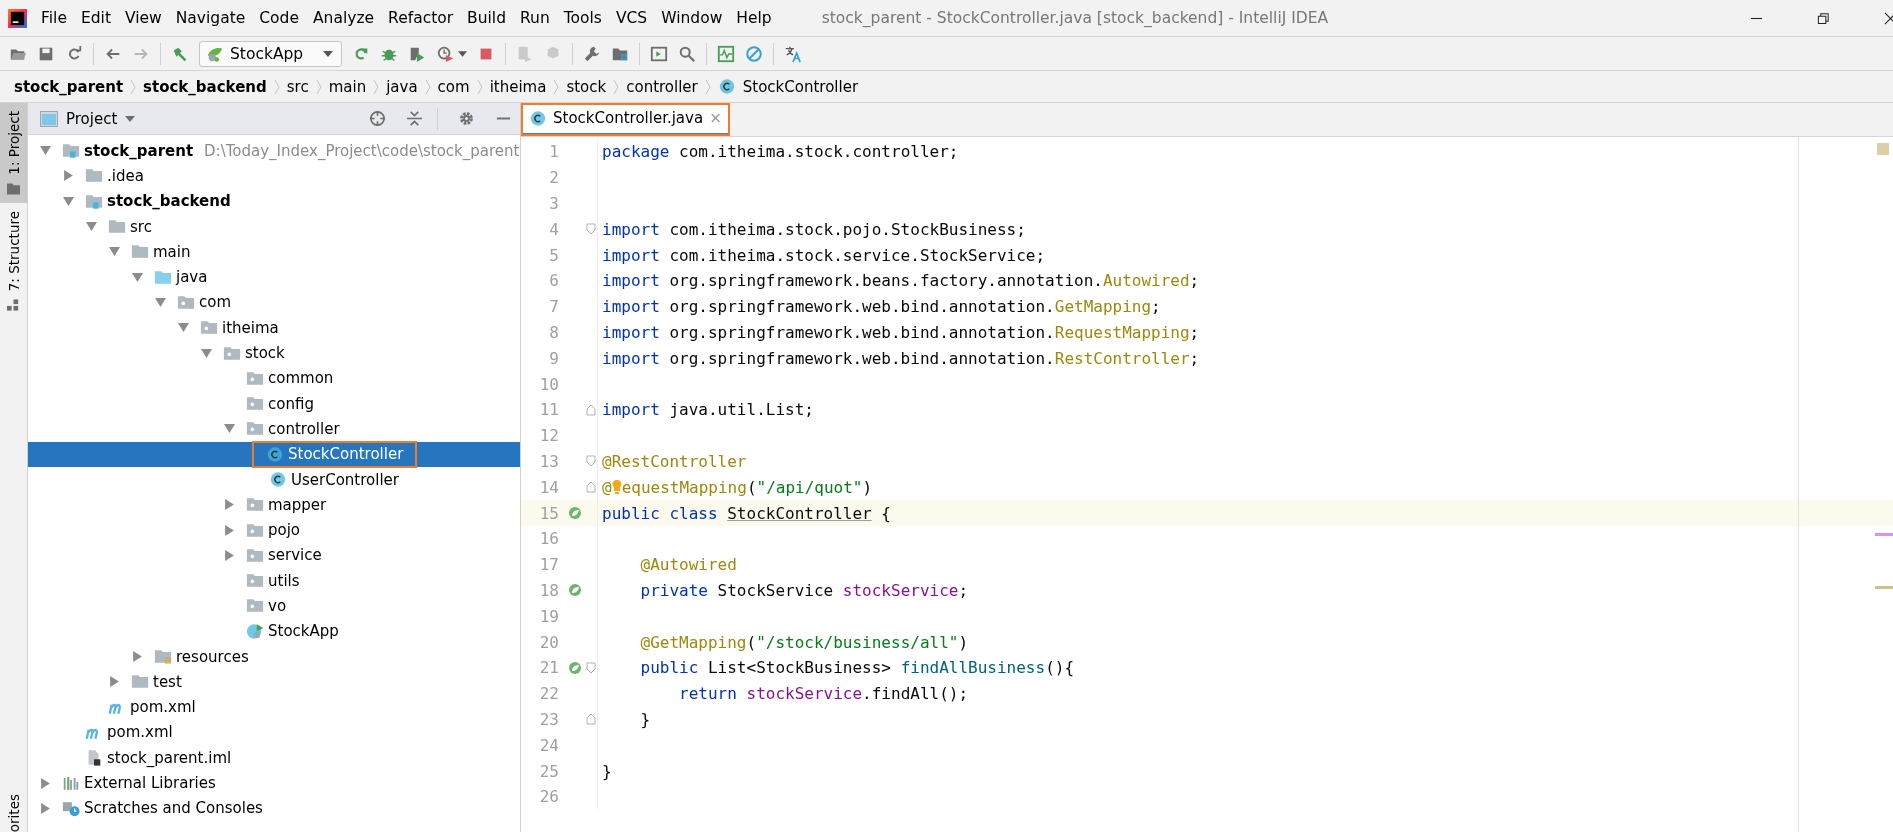  What do you see at coordinates (277, 606) in the screenshot?
I see `tree-item-label: vo` at bounding box center [277, 606].